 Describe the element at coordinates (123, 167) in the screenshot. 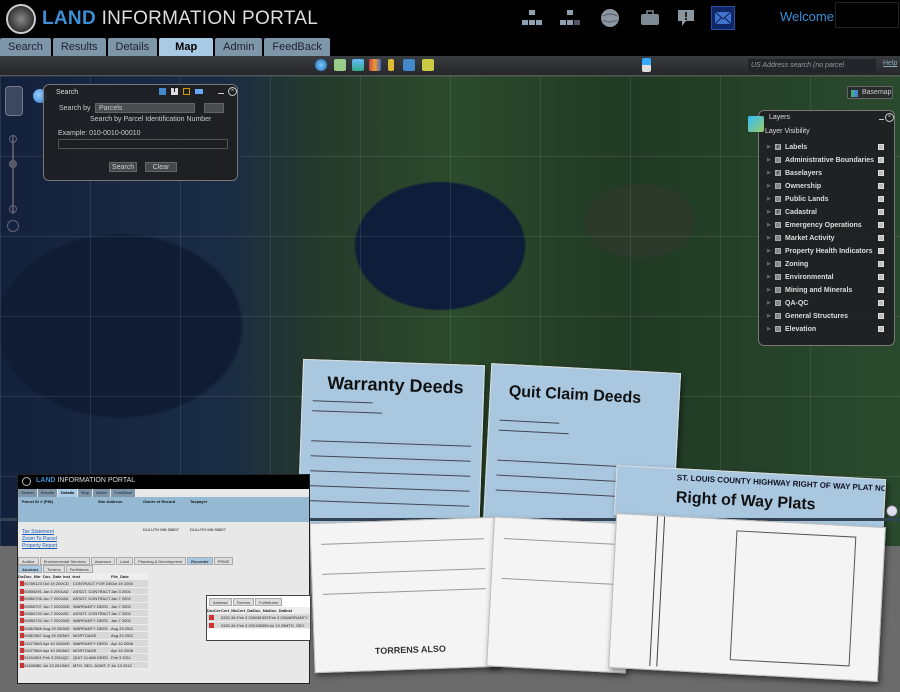

I see `search-button: Search` at that location.